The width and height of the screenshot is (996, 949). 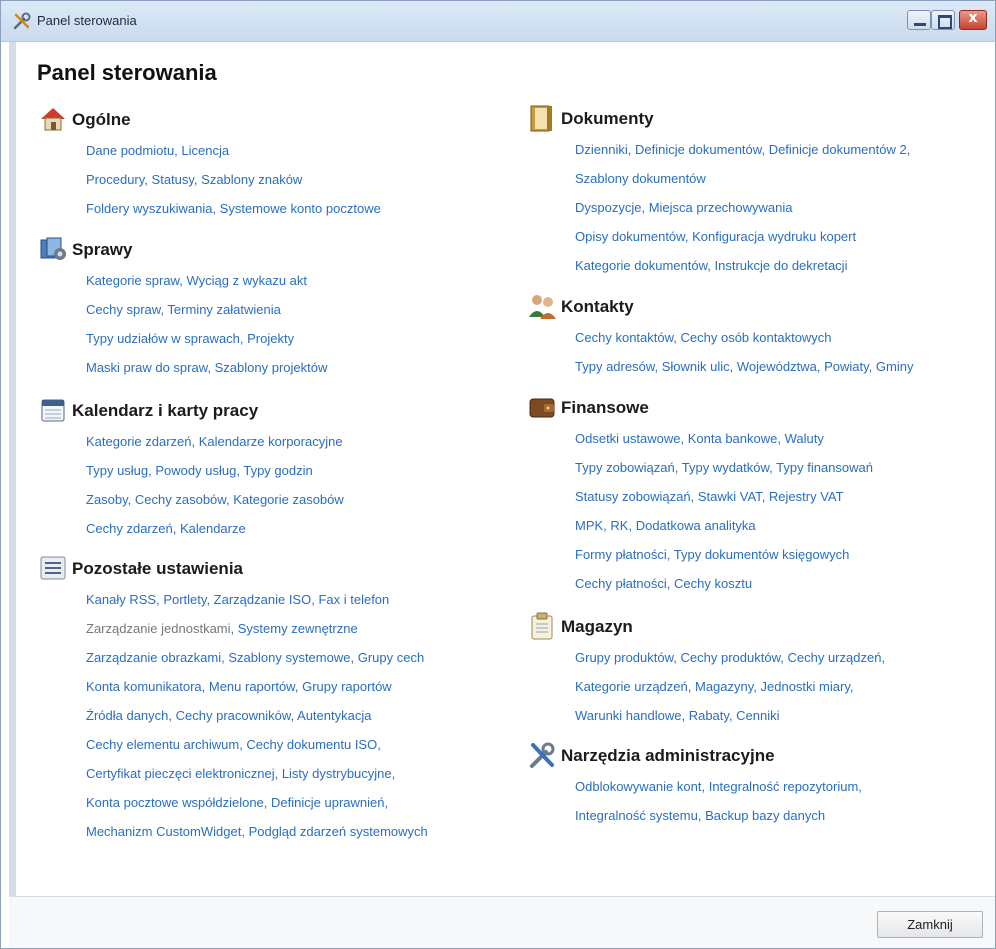 What do you see at coordinates (621, 554) in the screenshot?
I see `link-item: Formy płatności` at bounding box center [621, 554].